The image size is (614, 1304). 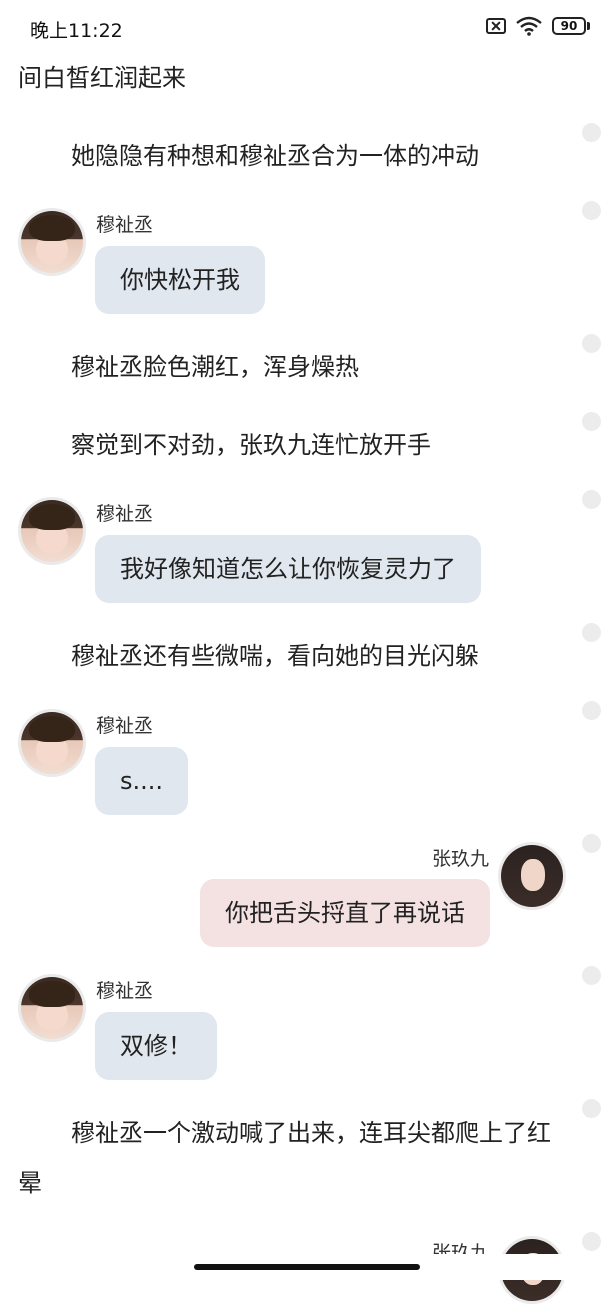 I want to click on status-time: 晚上11:22, so click(x=76, y=31).